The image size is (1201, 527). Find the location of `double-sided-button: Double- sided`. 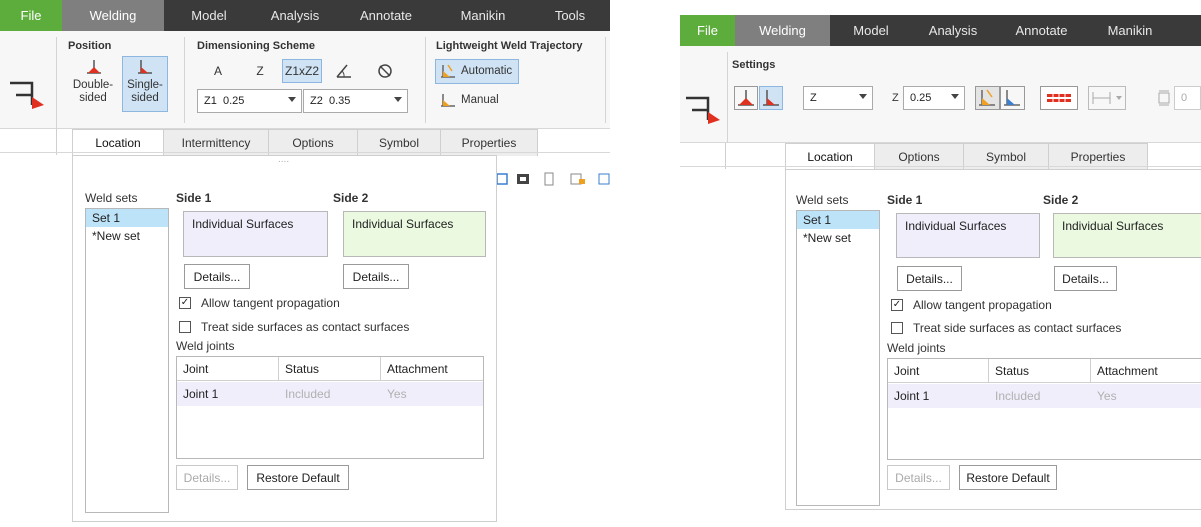

double-sided-button: Double- sided is located at coordinates (93, 92).